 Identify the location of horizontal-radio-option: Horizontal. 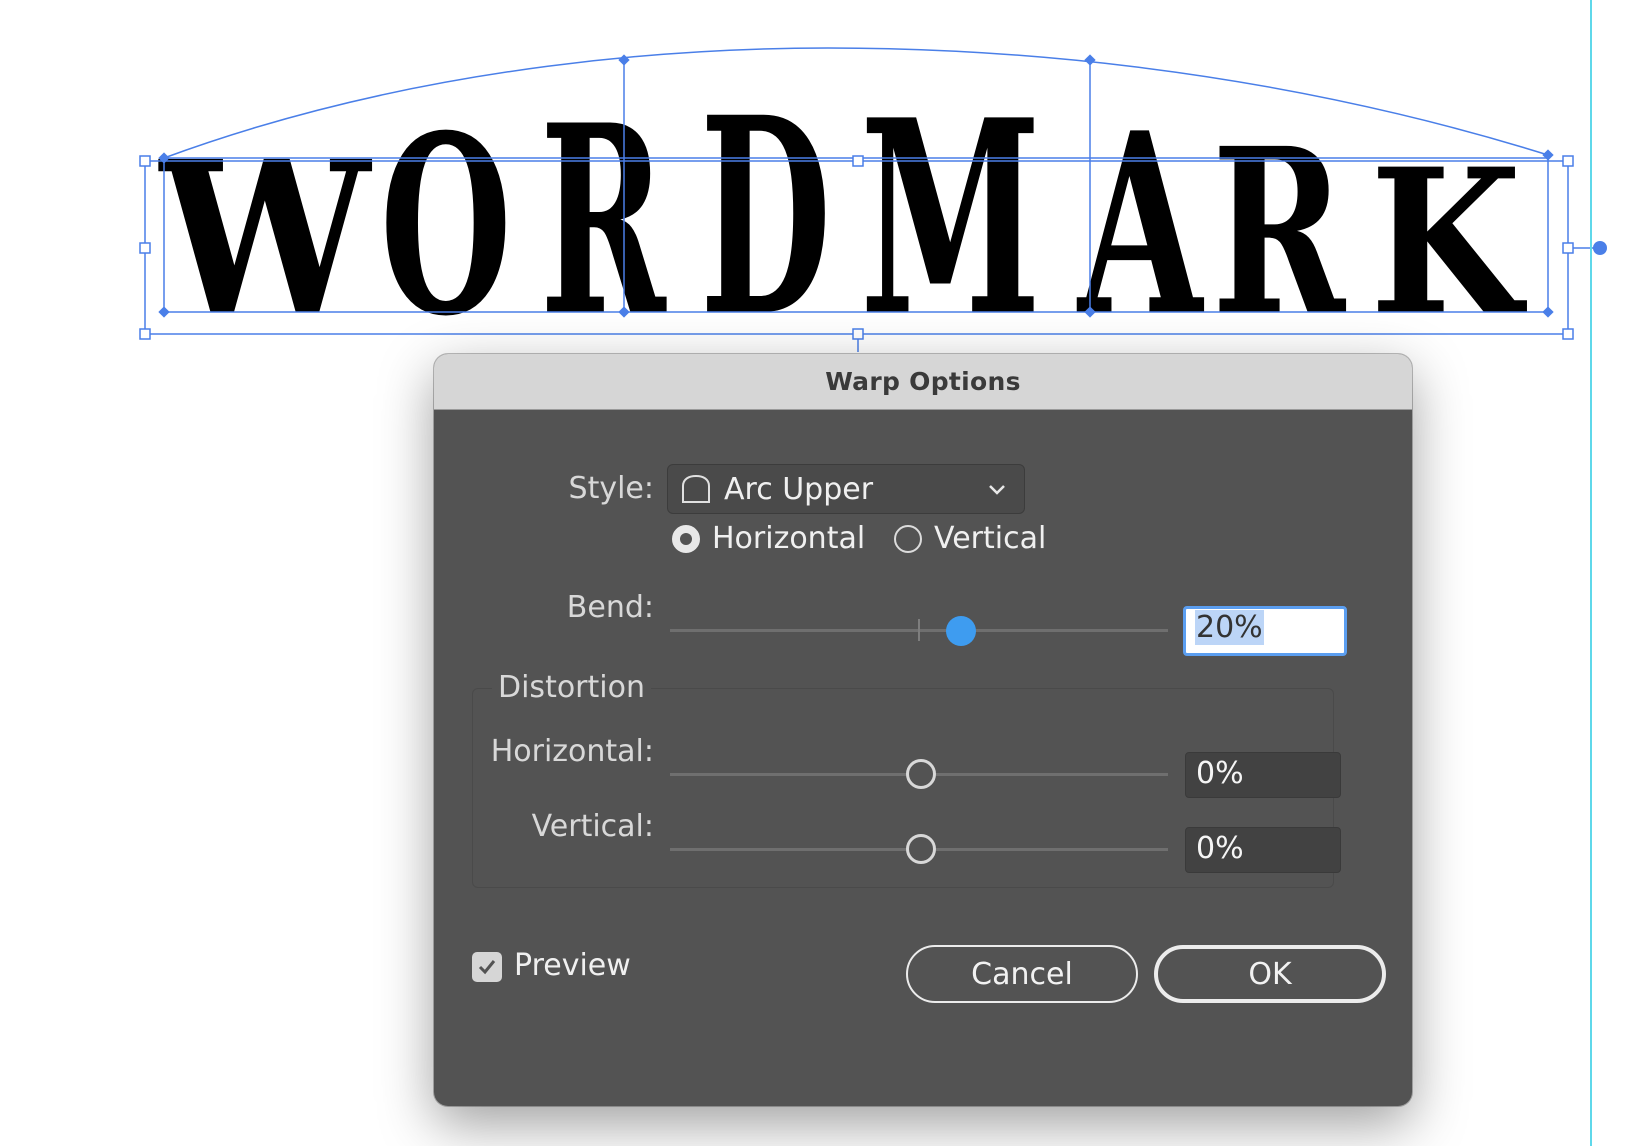
(768, 538).